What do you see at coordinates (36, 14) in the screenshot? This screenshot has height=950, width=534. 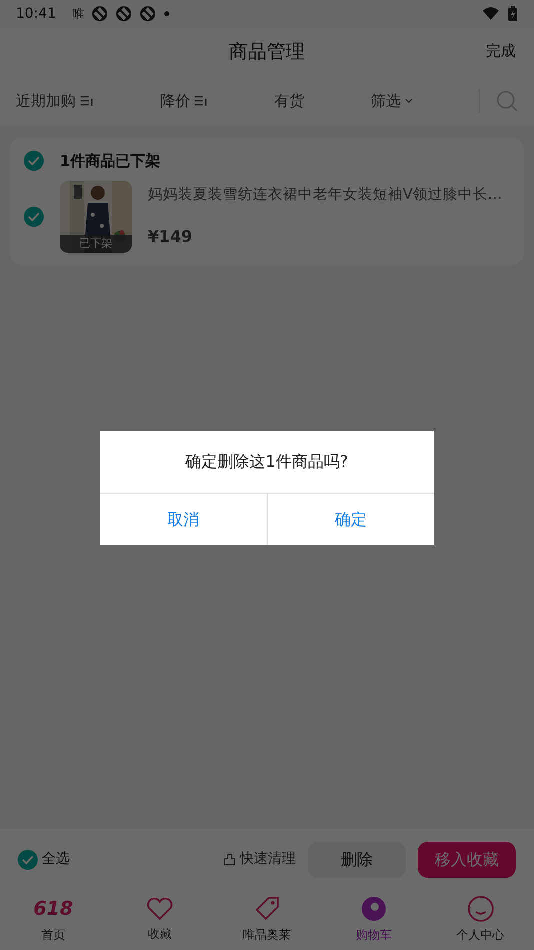 I see `status-time: 10:41` at bounding box center [36, 14].